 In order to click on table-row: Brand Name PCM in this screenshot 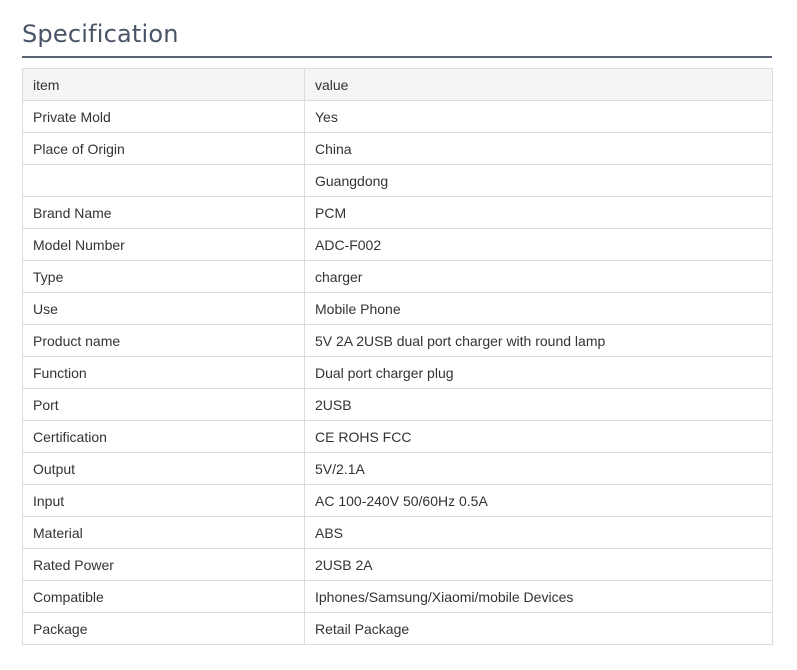, I will do `click(397, 212)`.